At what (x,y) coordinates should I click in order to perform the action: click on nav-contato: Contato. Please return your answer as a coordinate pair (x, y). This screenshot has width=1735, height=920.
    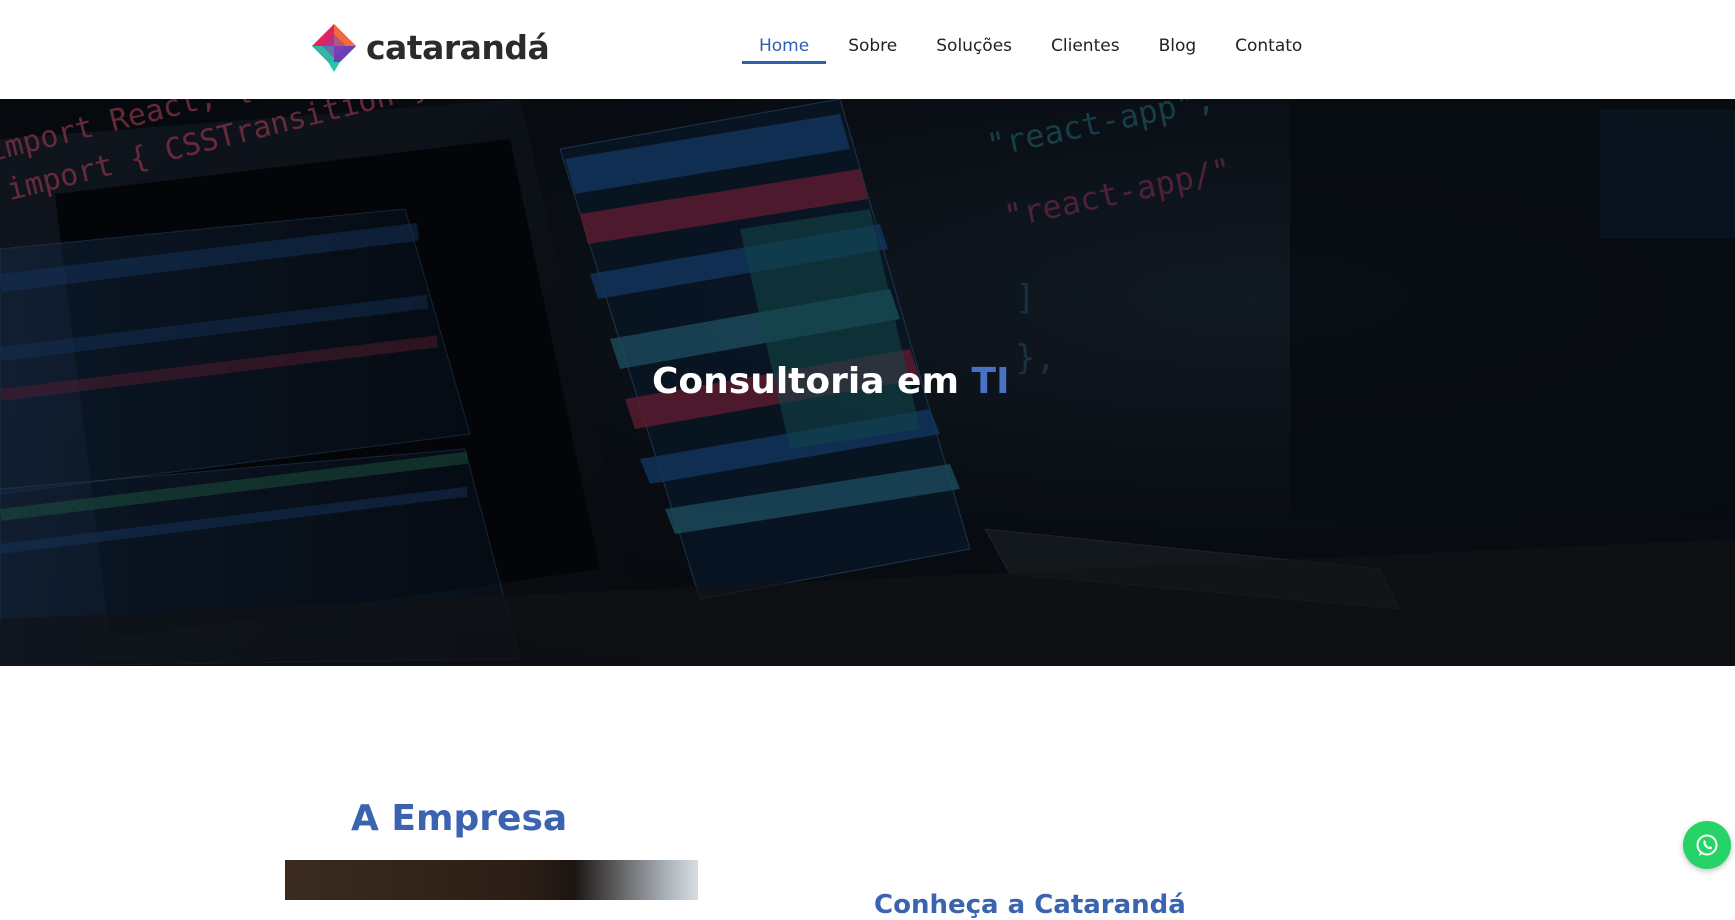
    Looking at the image, I should click on (1268, 47).